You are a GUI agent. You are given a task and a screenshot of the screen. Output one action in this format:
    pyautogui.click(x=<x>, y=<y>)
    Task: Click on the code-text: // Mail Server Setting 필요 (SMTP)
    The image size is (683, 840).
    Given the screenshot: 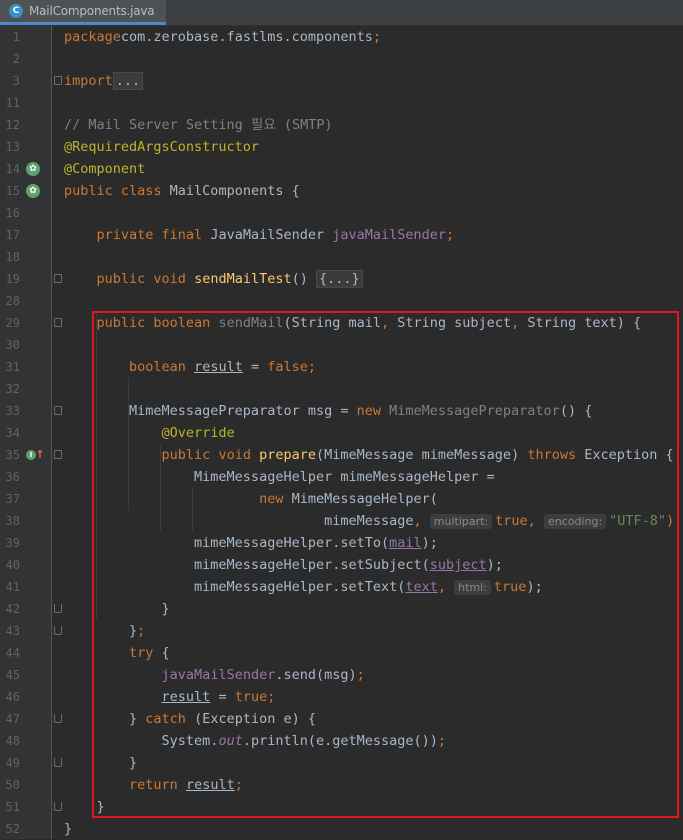 What is the action you would take?
    pyautogui.click(x=198, y=125)
    